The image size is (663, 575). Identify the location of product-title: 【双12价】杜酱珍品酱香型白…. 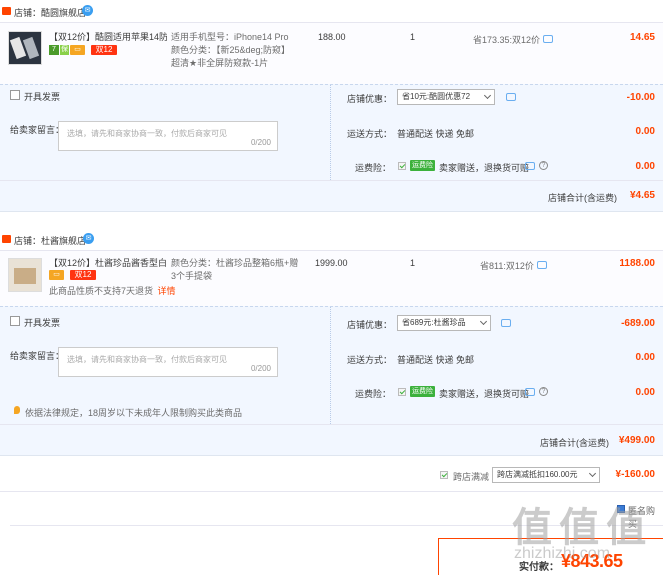
(108, 263).